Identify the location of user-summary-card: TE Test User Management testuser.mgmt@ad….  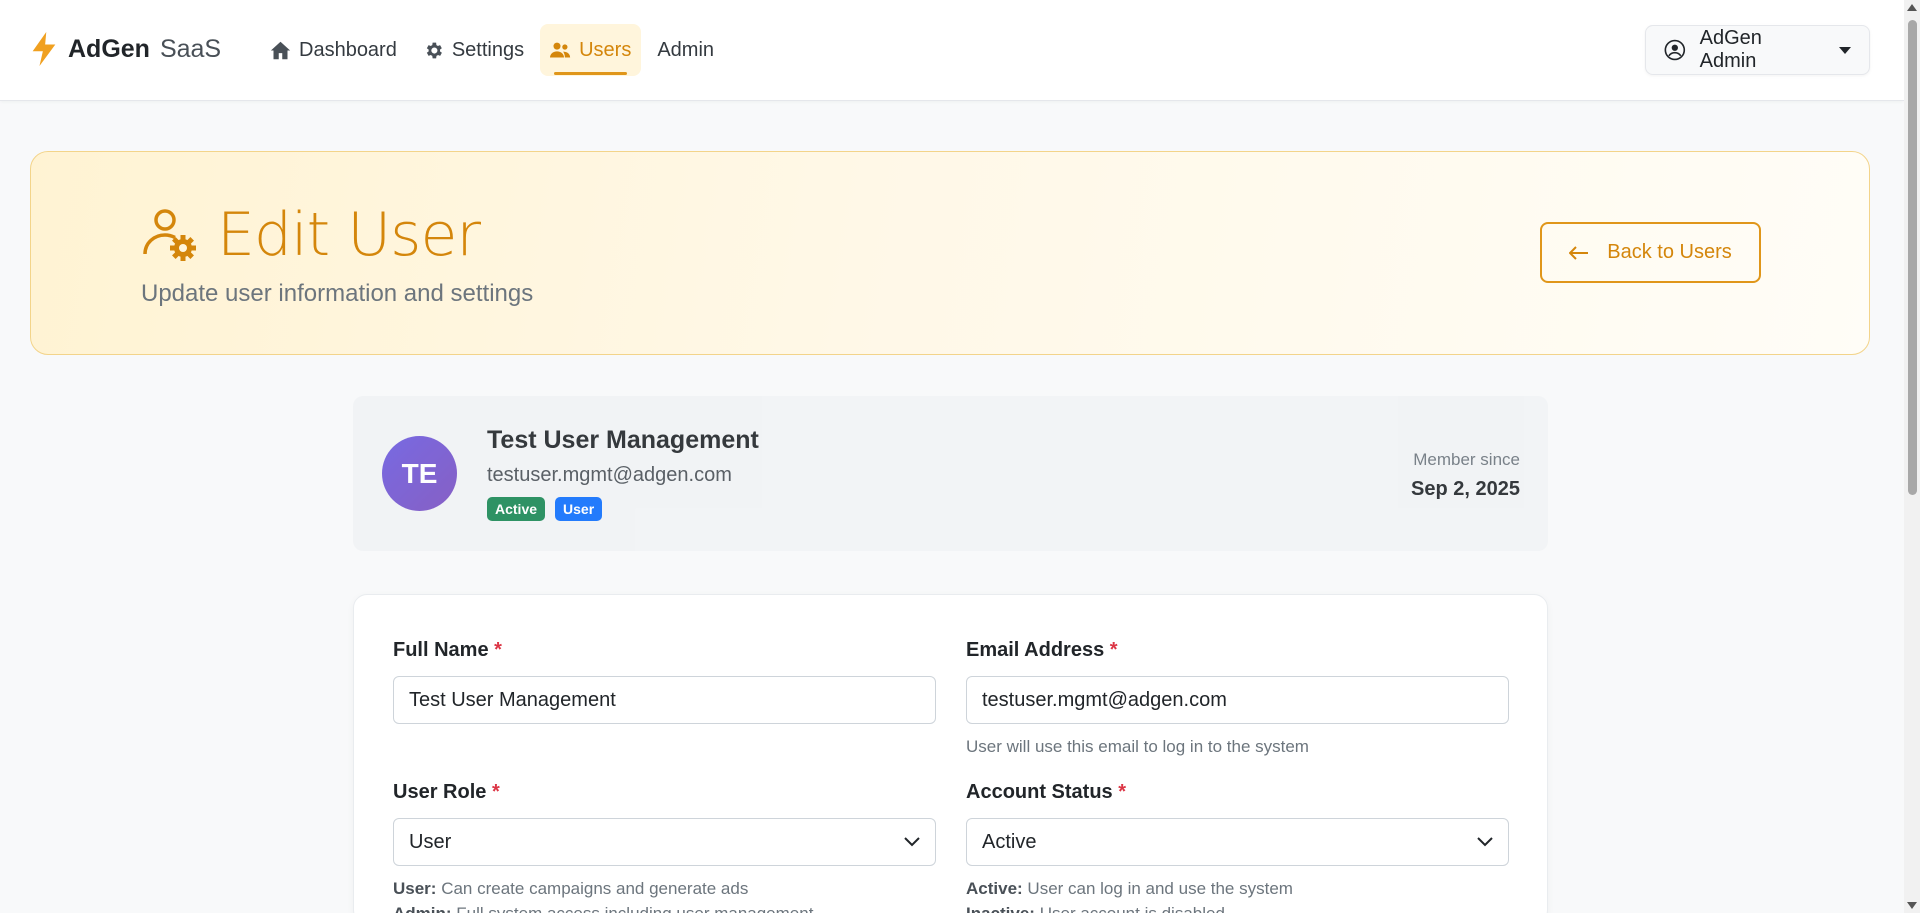
(950, 473).